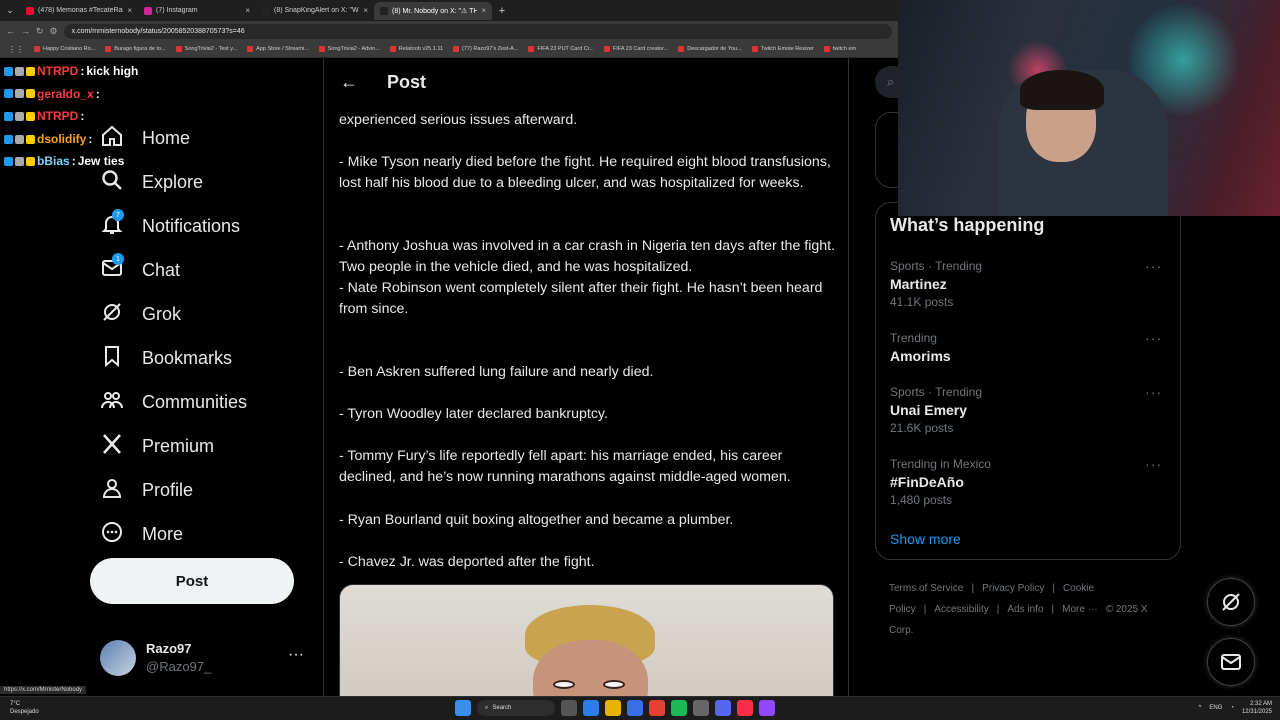 The height and width of the screenshot is (720, 1280). What do you see at coordinates (516, 708) in the screenshot?
I see `taskbar-search: ⌕ Search` at bounding box center [516, 708].